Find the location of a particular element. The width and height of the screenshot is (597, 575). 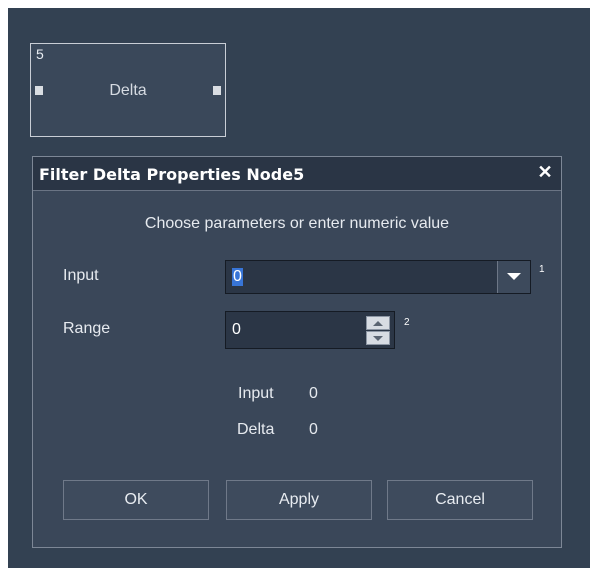

node-id: 5 is located at coordinates (40, 54).